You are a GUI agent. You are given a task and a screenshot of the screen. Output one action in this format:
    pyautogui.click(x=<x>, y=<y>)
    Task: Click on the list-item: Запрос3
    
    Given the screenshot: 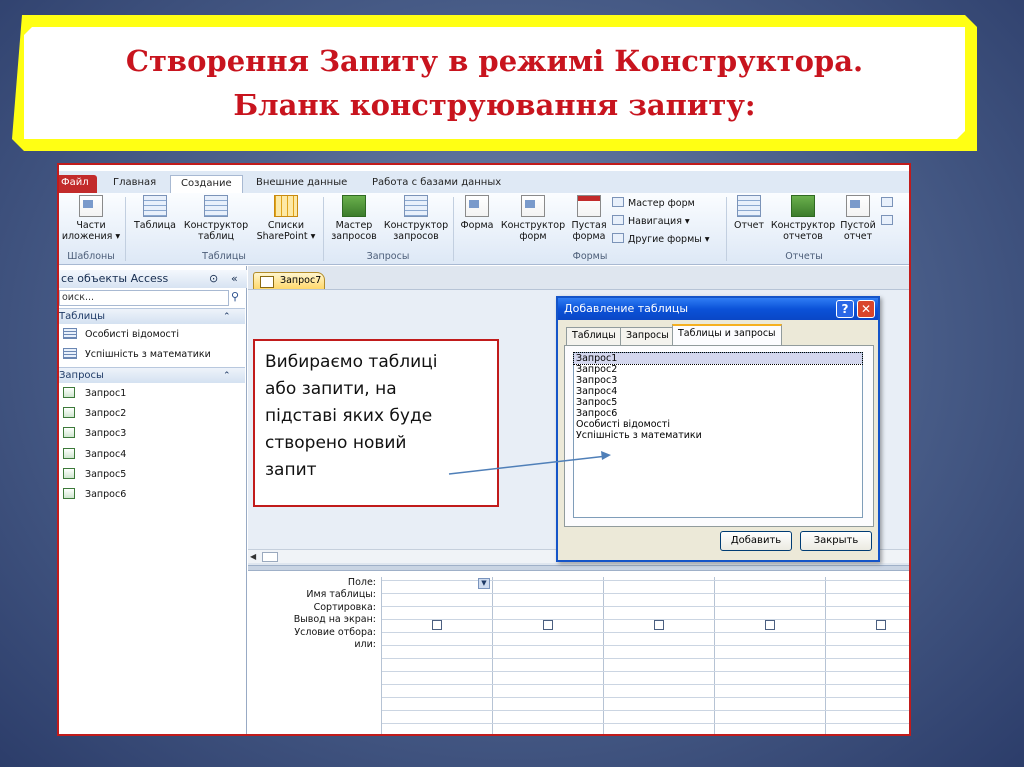 What is the action you would take?
    pyautogui.click(x=718, y=380)
    